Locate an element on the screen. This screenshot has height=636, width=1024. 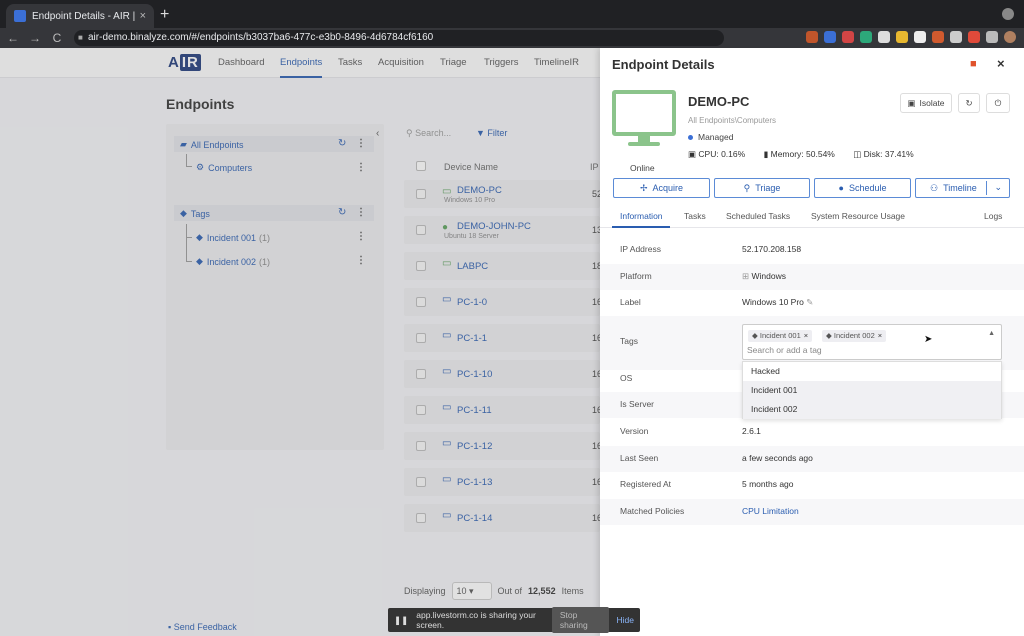
nav-dashboard: Dashboard is located at coordinates (241, 63).